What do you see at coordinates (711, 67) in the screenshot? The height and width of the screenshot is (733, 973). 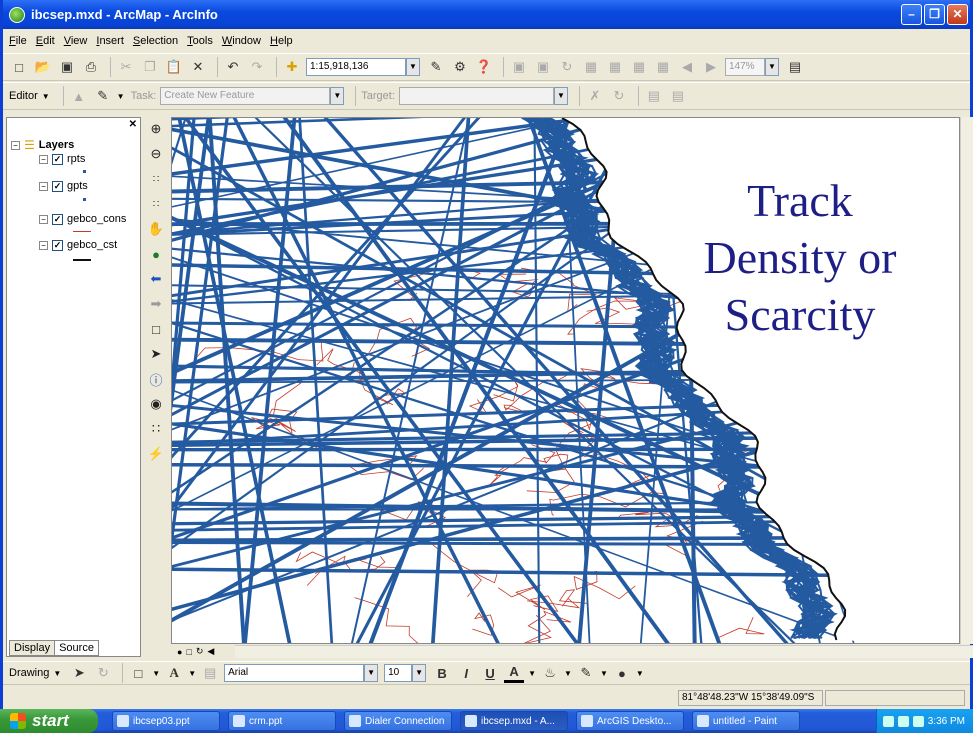 I see `layout-forward-icon: ▶` at bounding box center [711, 67].